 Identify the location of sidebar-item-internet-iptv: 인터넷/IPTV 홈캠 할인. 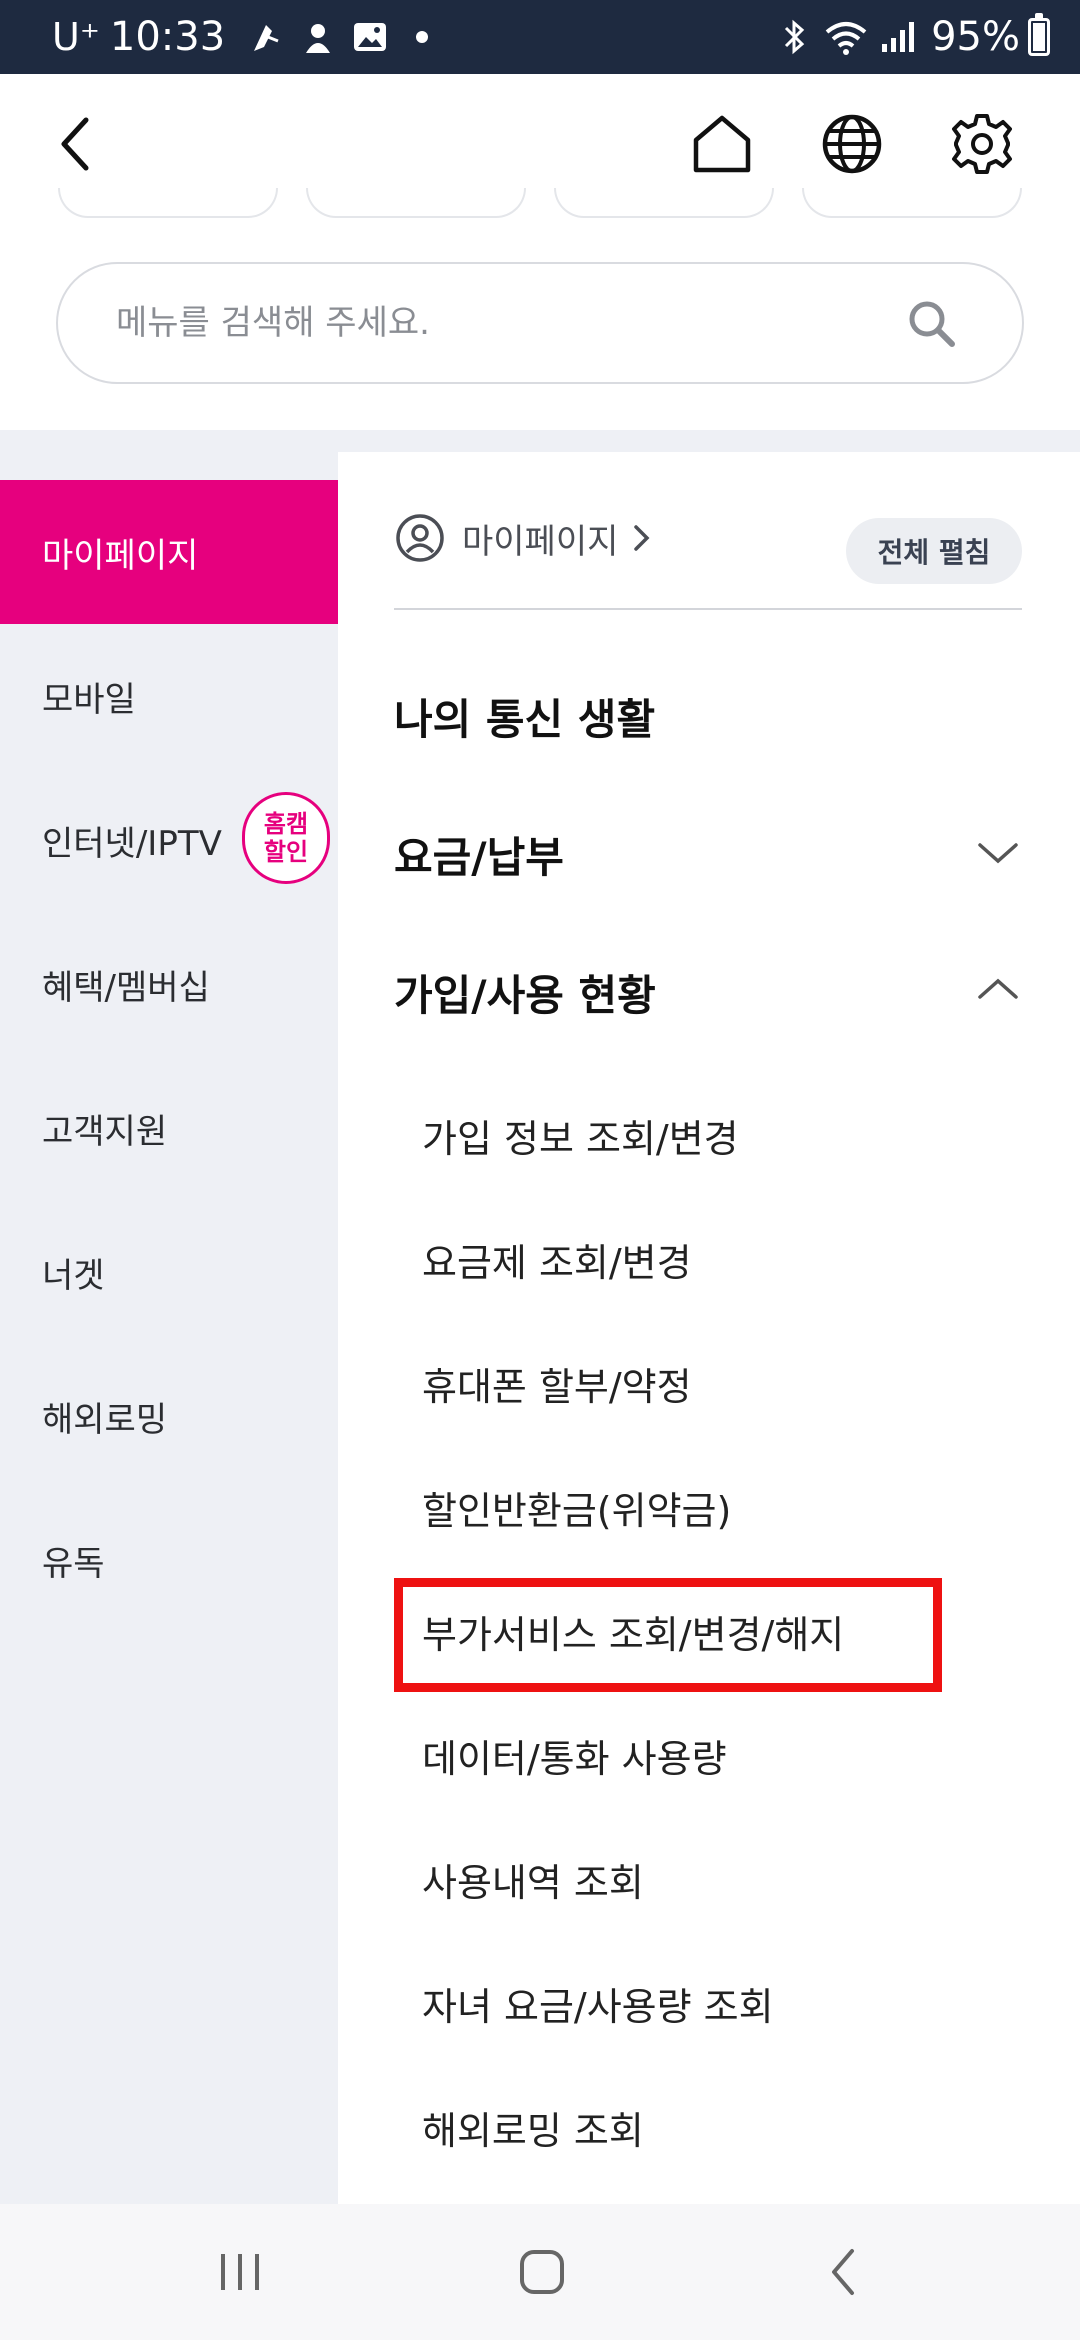
(169, 840).